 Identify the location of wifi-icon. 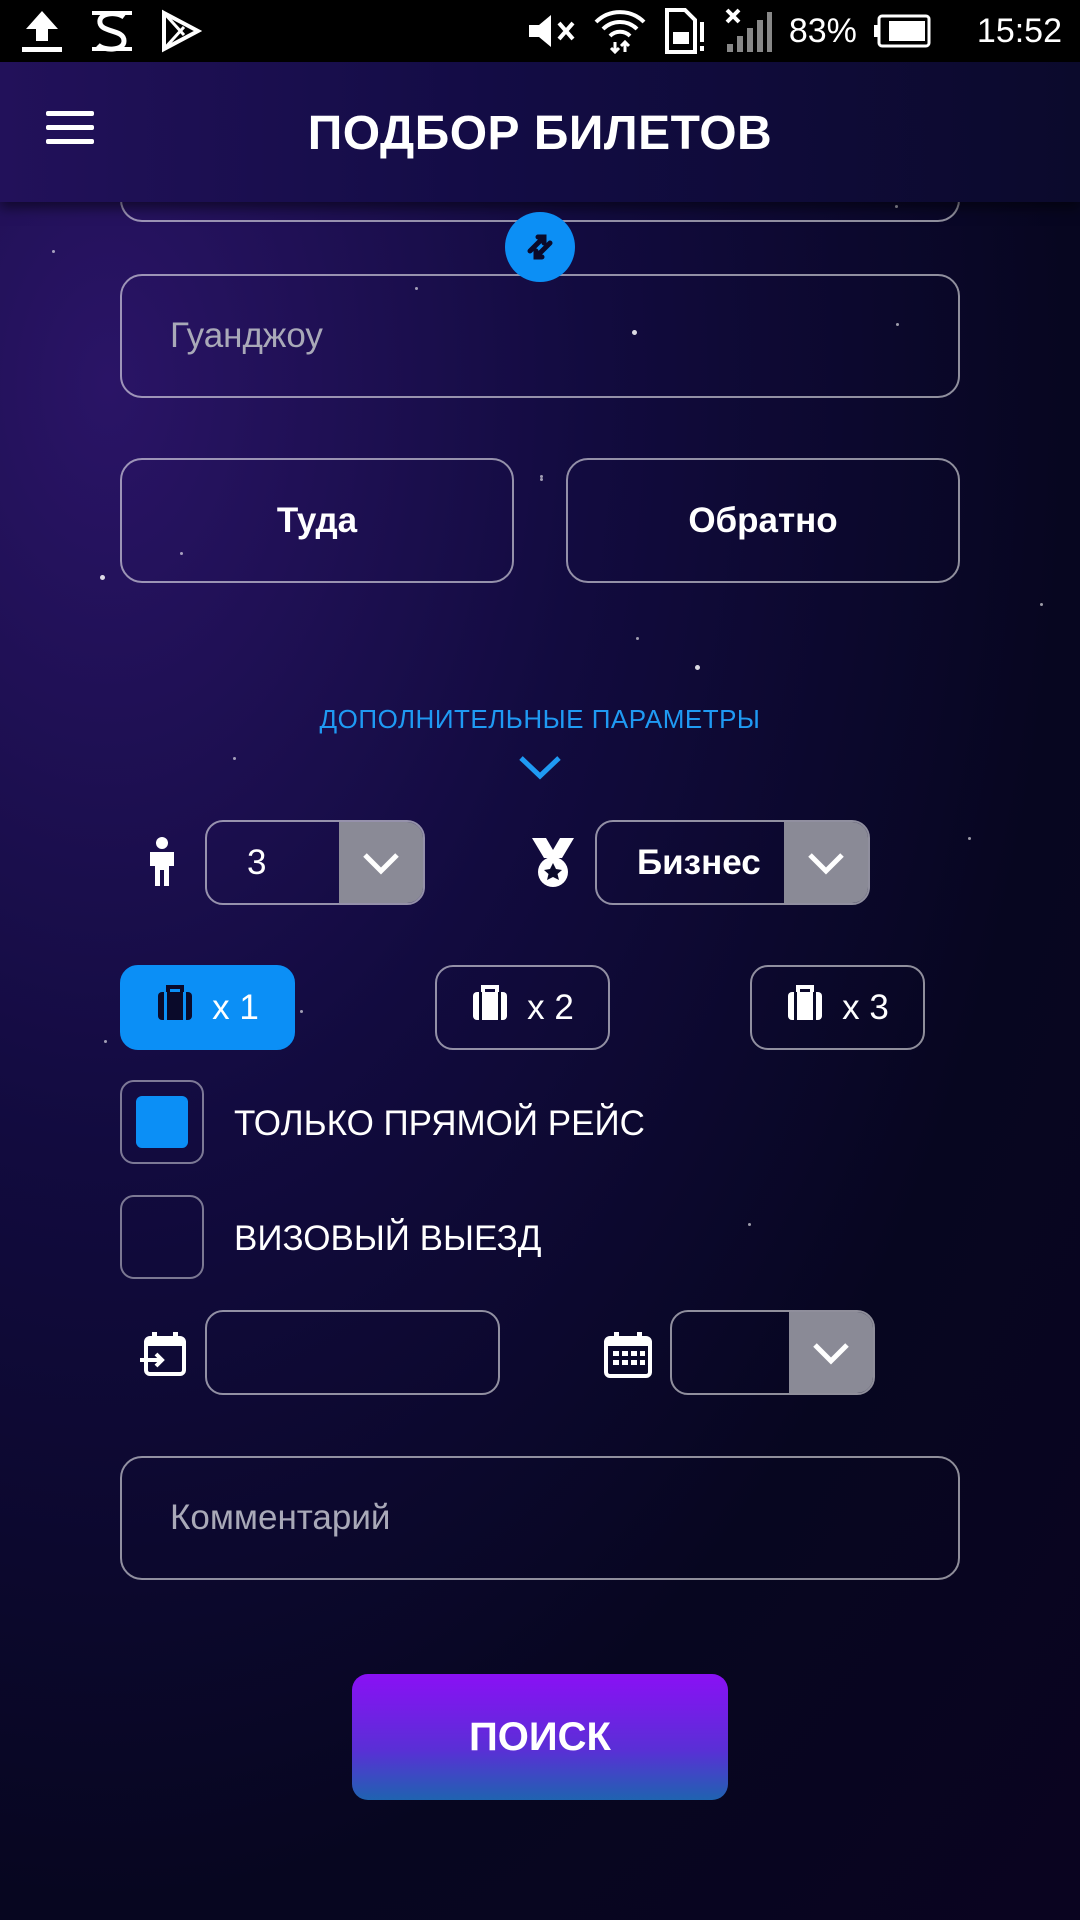
(620, 31).